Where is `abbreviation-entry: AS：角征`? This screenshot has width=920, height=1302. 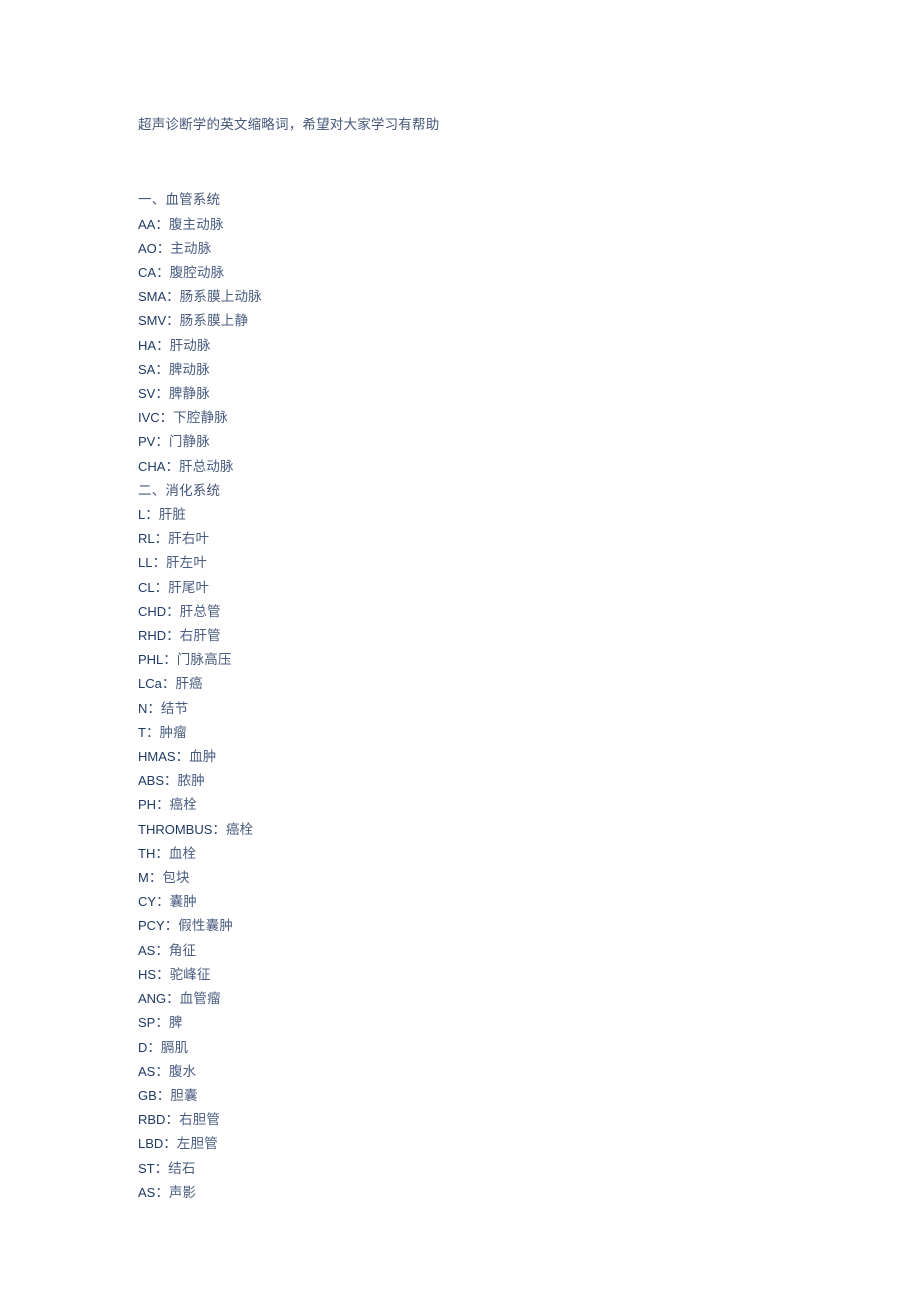
abbreviation-entry: AS：角征 is located at coordinates (463, 951).